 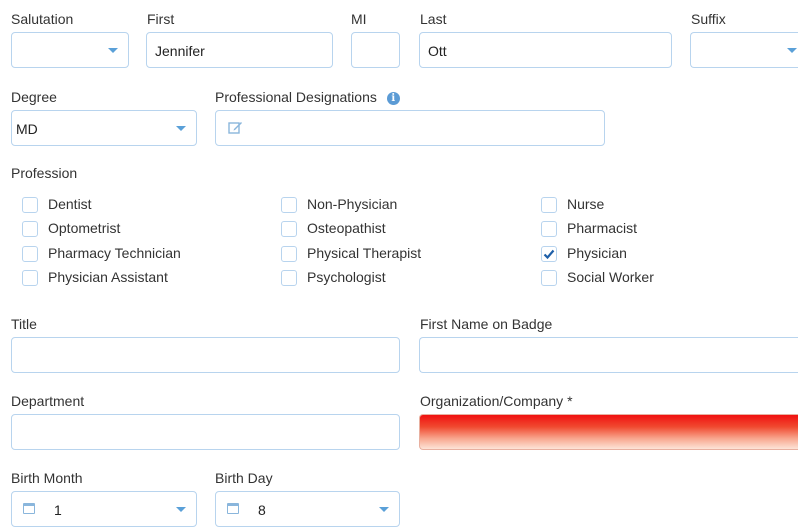 What do you see at coordinates (161, 19) in the screenshot?
I see `first-name-label: First` at bounding box center [161, 19].